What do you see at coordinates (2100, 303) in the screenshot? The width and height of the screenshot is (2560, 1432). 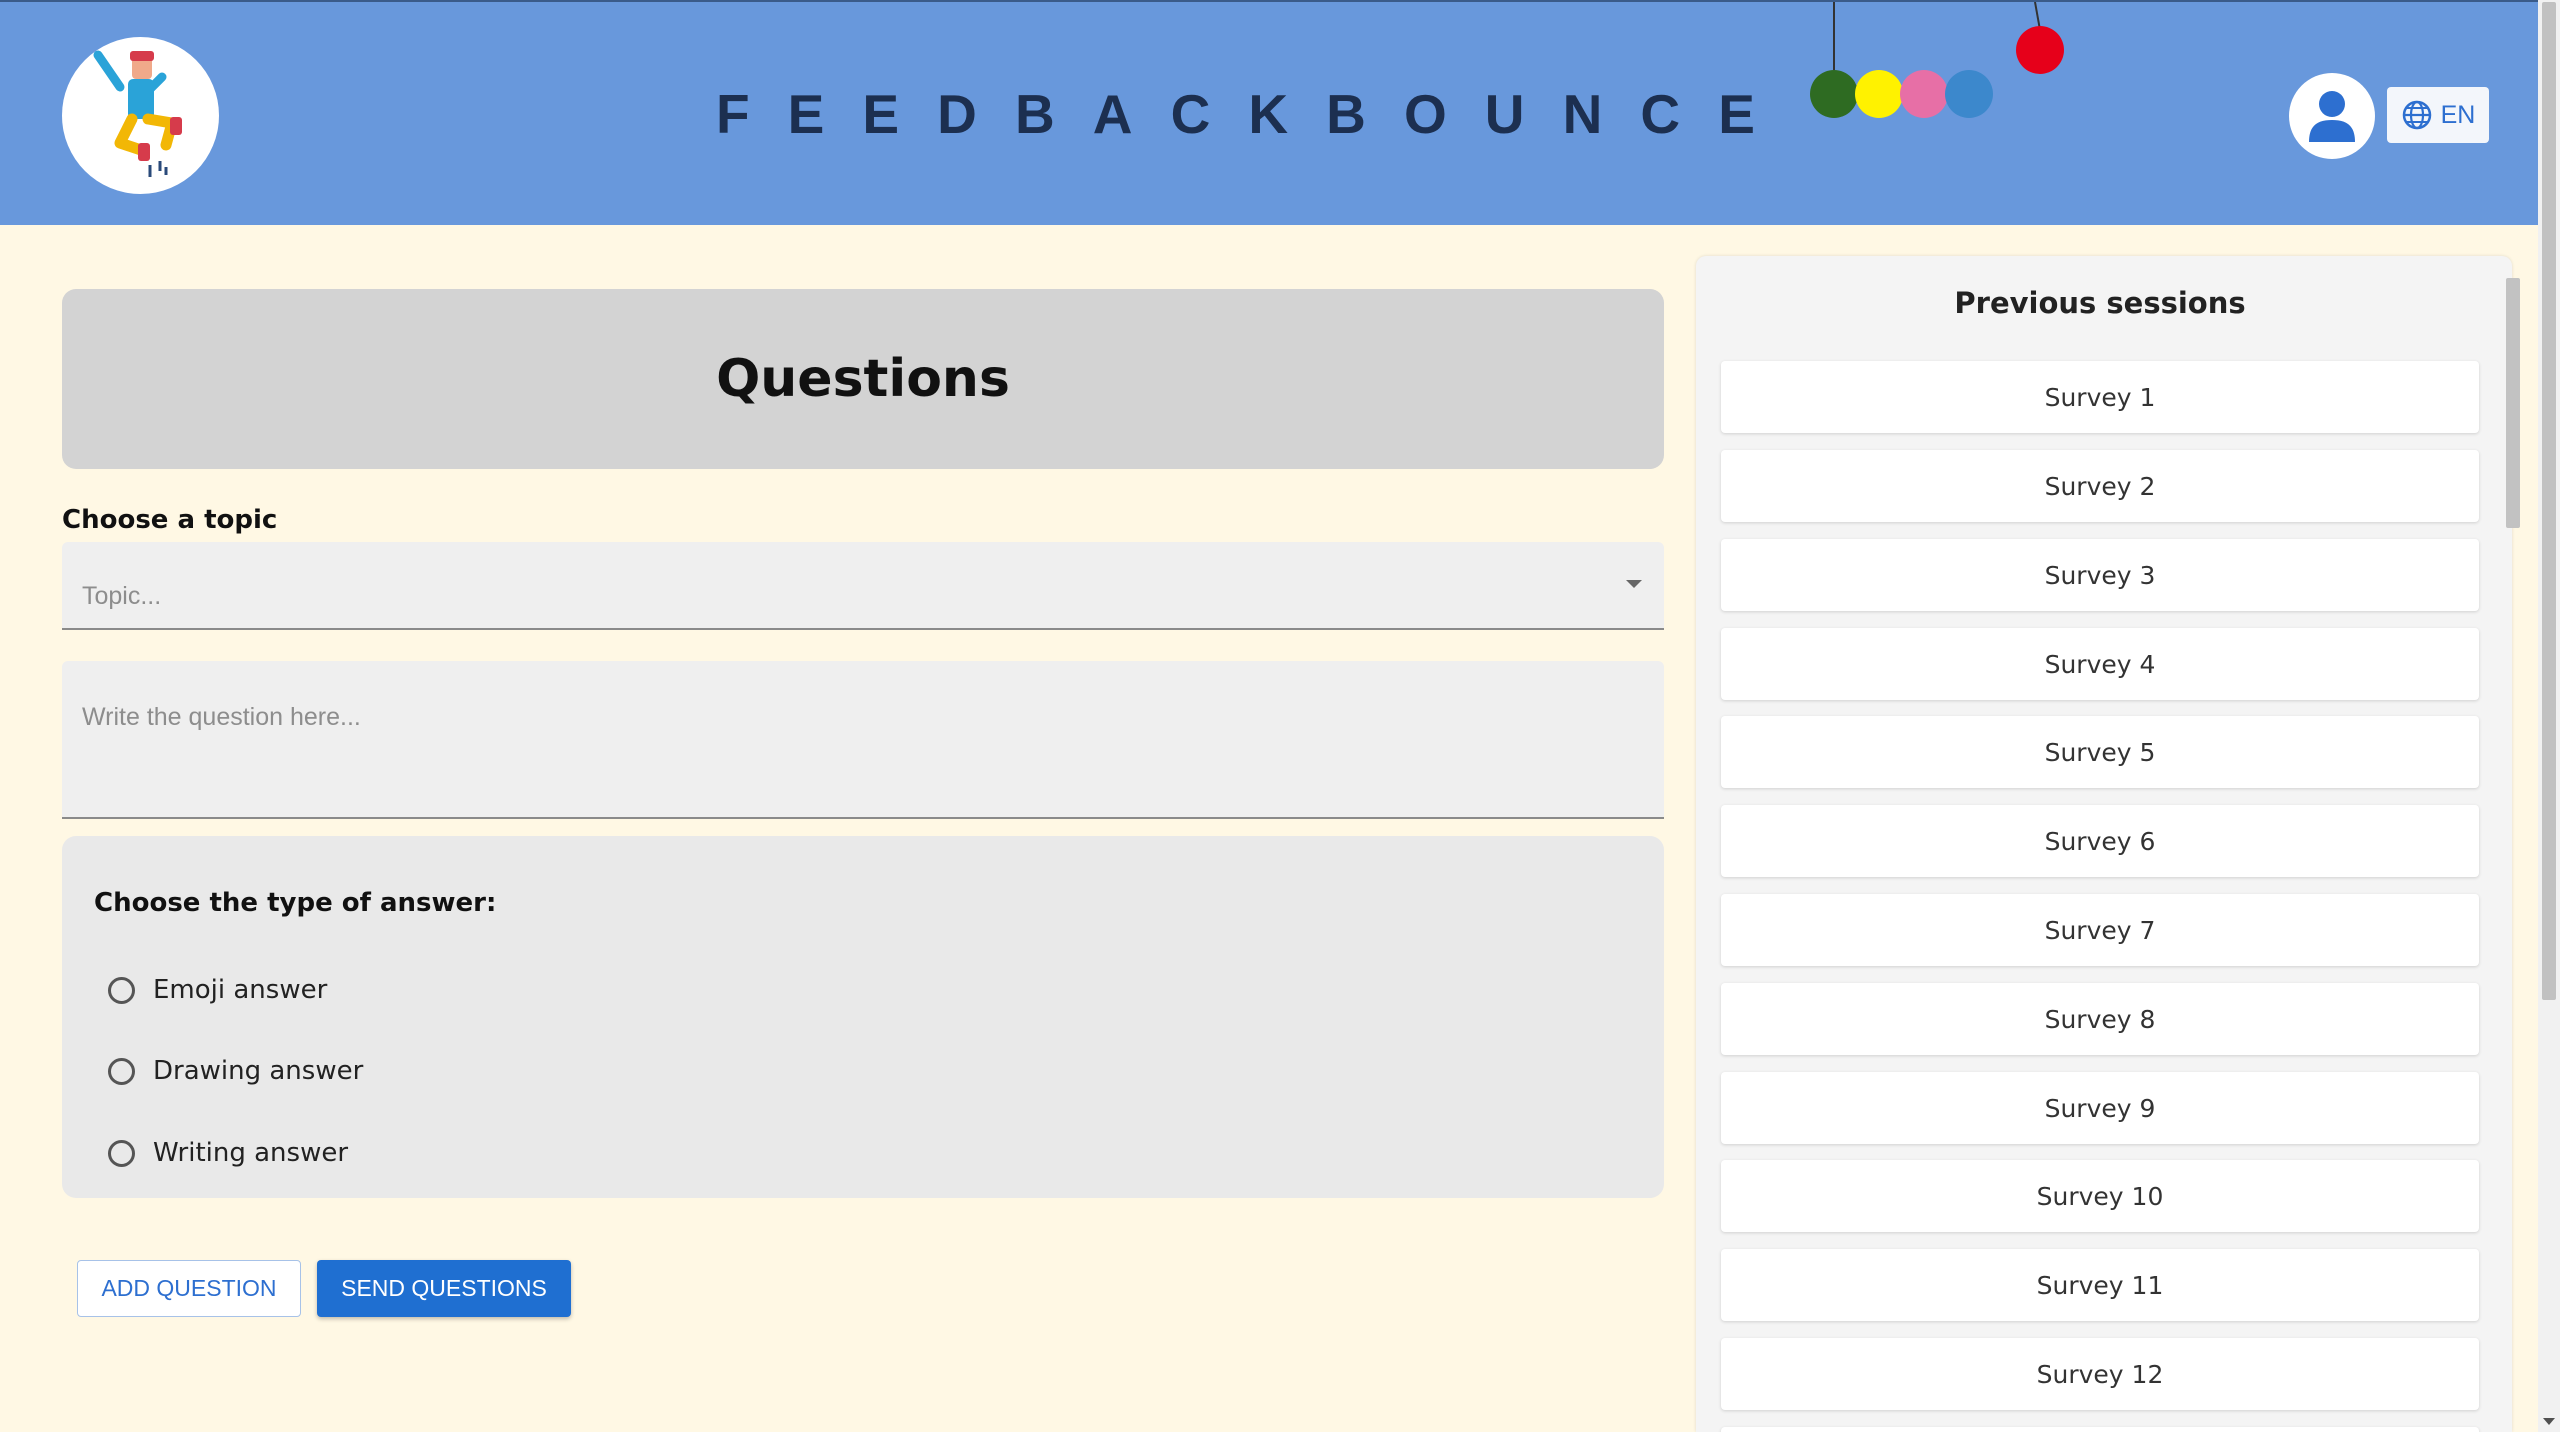 I see `sessions-title: Previous sessions` at bounding box center [2100, 303].